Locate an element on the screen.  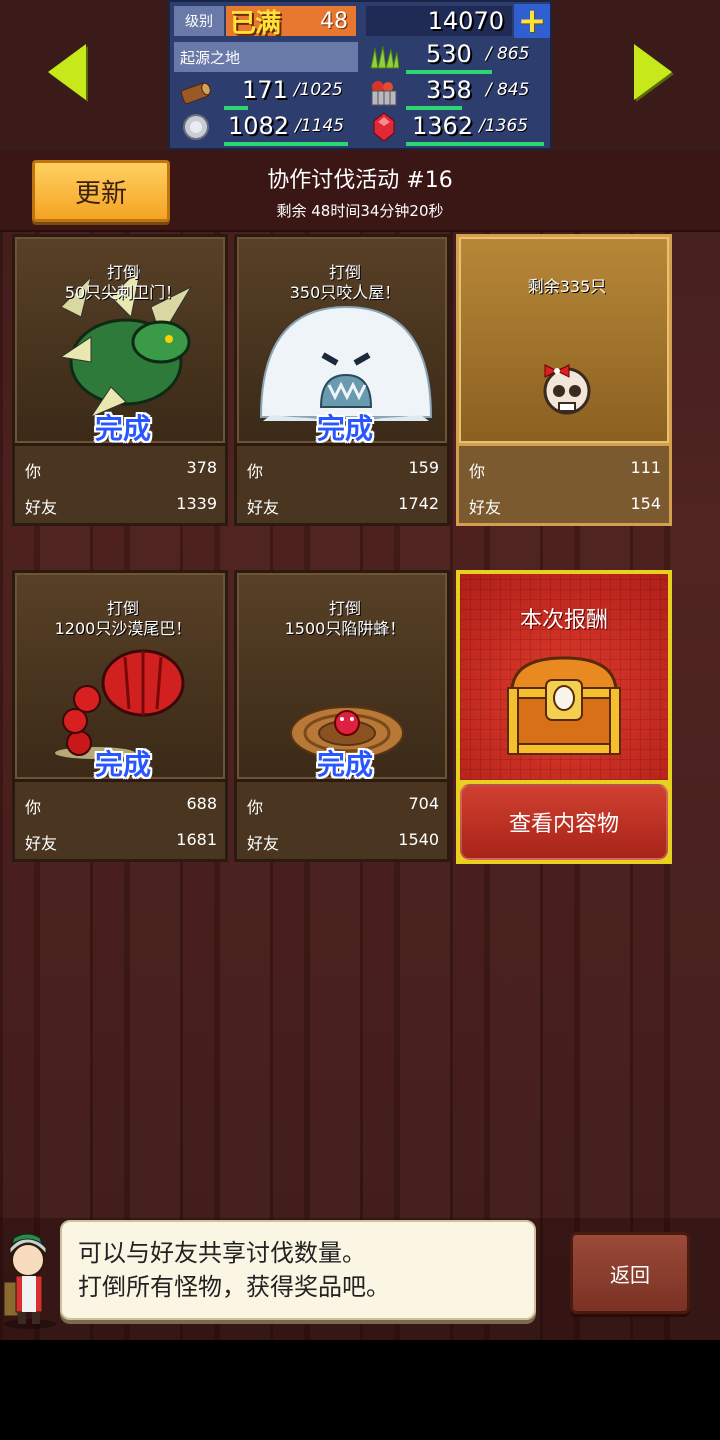
ore-icon is located at coordinates (196, 127).